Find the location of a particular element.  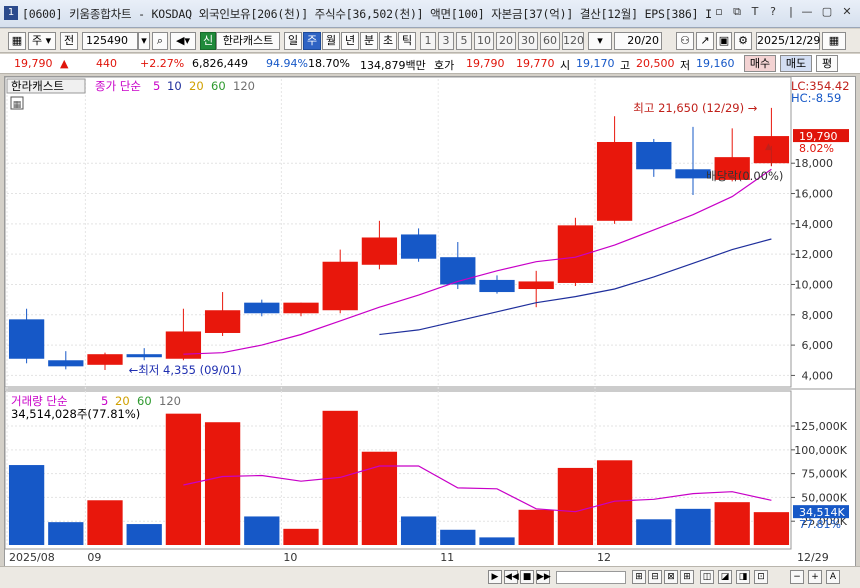

prev-button: 전 is located at coordinates (69, 41).